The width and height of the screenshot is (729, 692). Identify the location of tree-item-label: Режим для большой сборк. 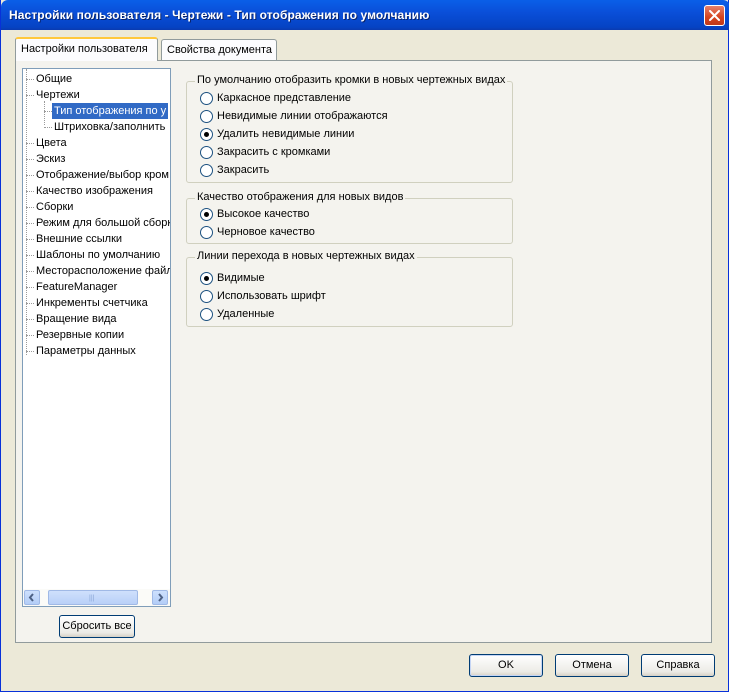
(103, 223).